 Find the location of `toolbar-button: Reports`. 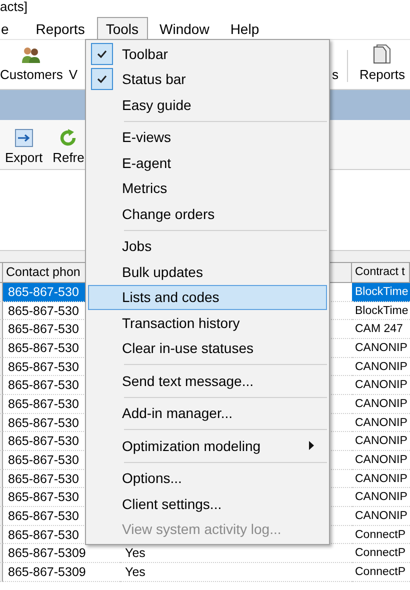

toolbar-button: Reports is located at coordinates (382, 63).